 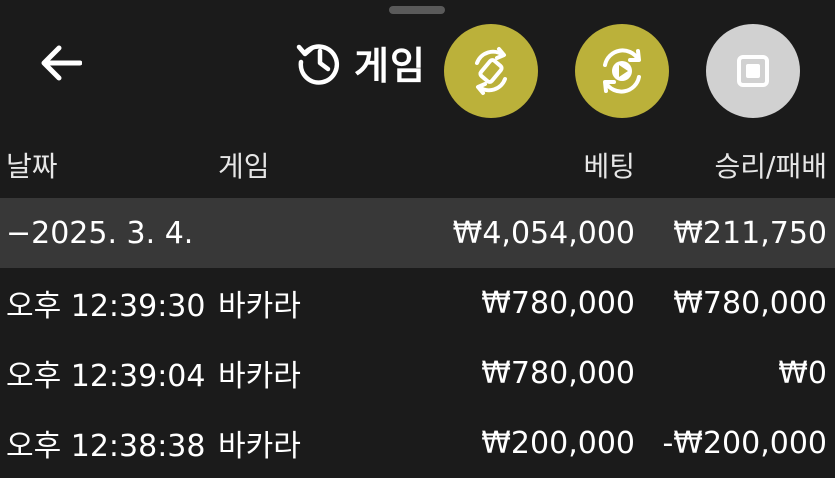 What do you see at coordinates (417, 233) in the screenshot?
I see `day-group-row: −2025. 3. 4. ₩4,054,000 ₩211,750` at bounding box center [417, 233].